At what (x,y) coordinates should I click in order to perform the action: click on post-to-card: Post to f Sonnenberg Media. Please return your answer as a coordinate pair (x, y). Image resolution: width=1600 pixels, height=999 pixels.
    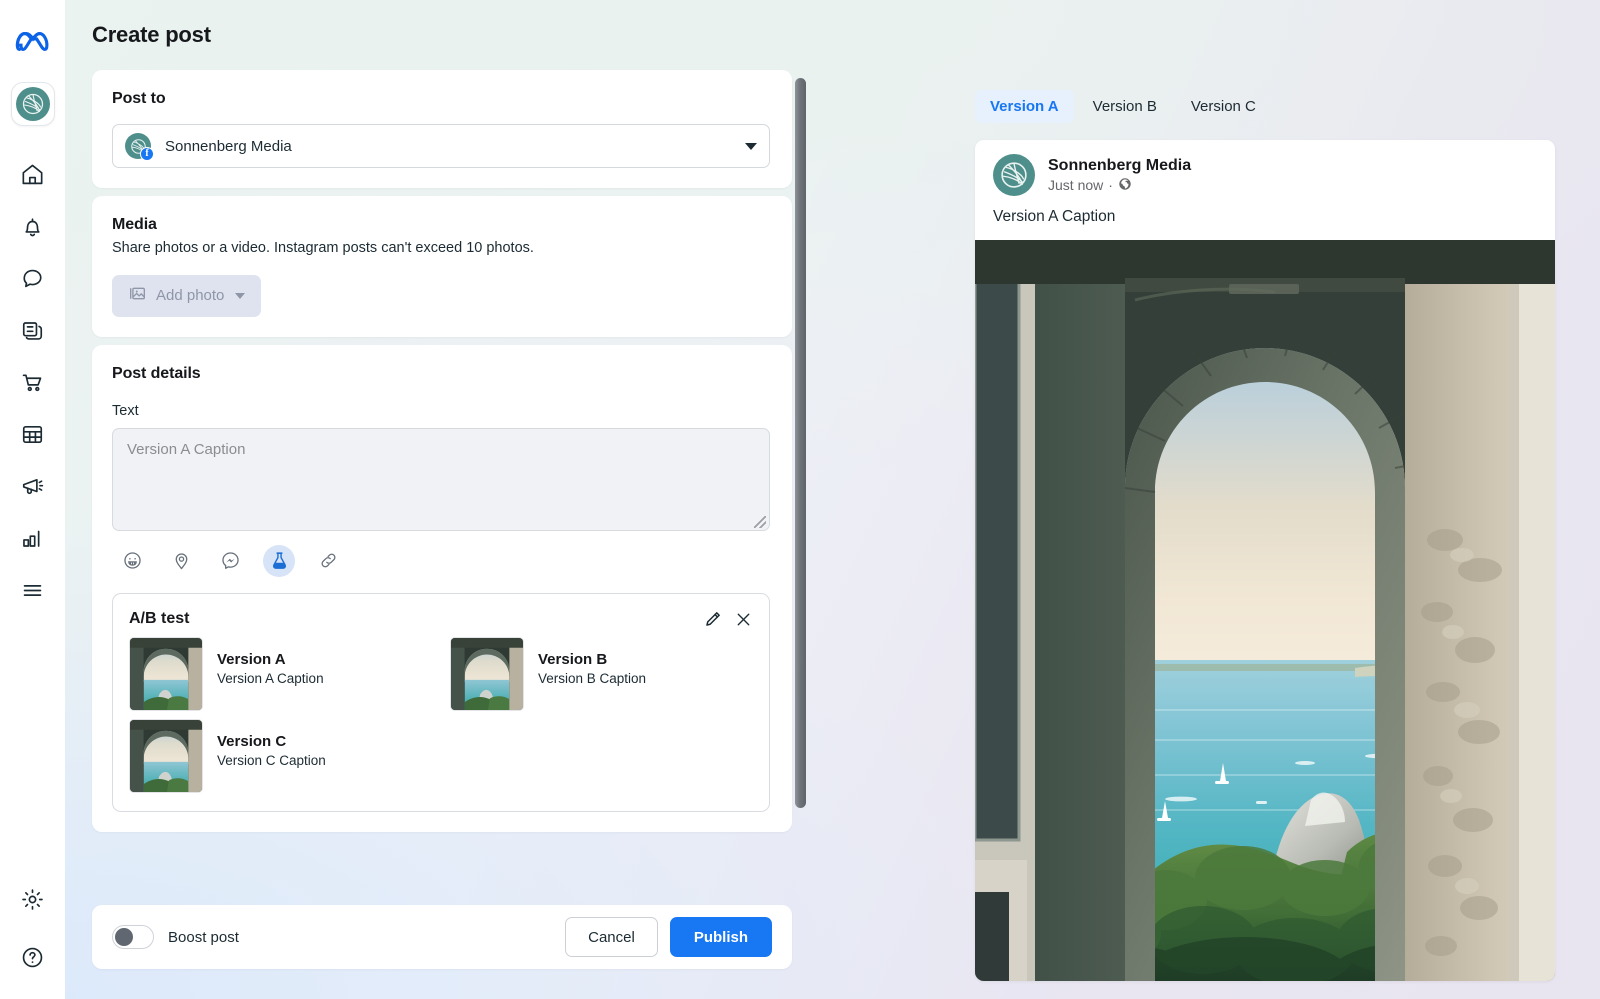
    Looking at the image, I should click on (442, 129).